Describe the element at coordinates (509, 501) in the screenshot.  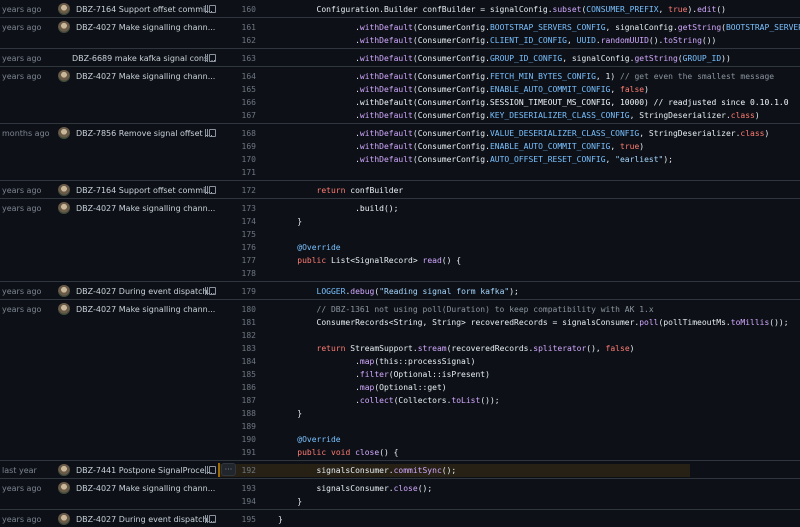
I see `code-line: 194 }` at that location.